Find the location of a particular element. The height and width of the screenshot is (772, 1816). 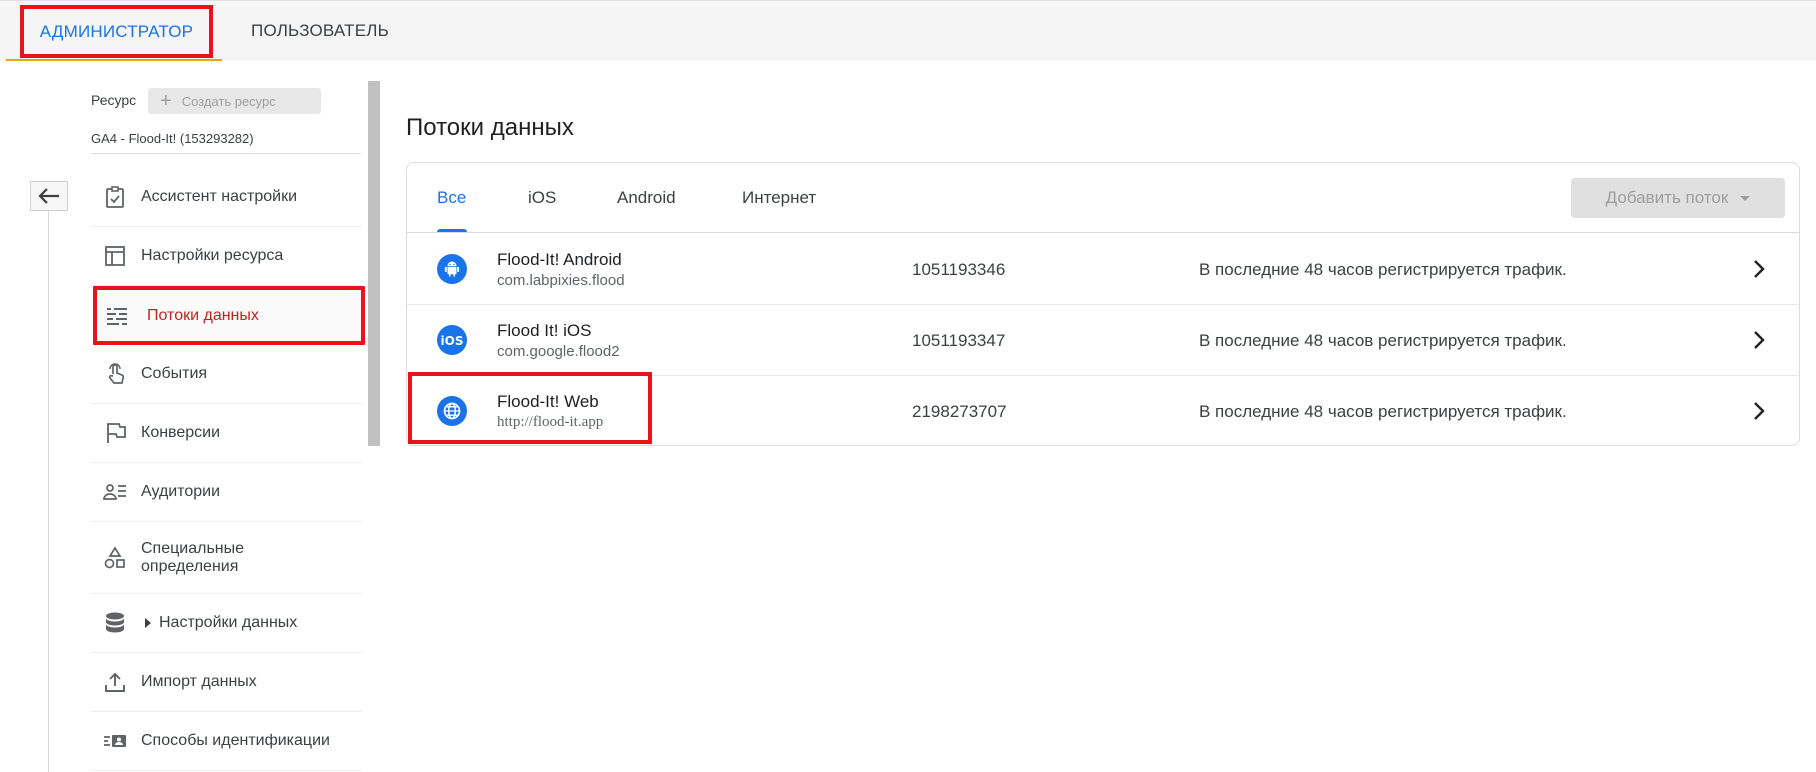

identity-icon is located at coordinates (116, 741).